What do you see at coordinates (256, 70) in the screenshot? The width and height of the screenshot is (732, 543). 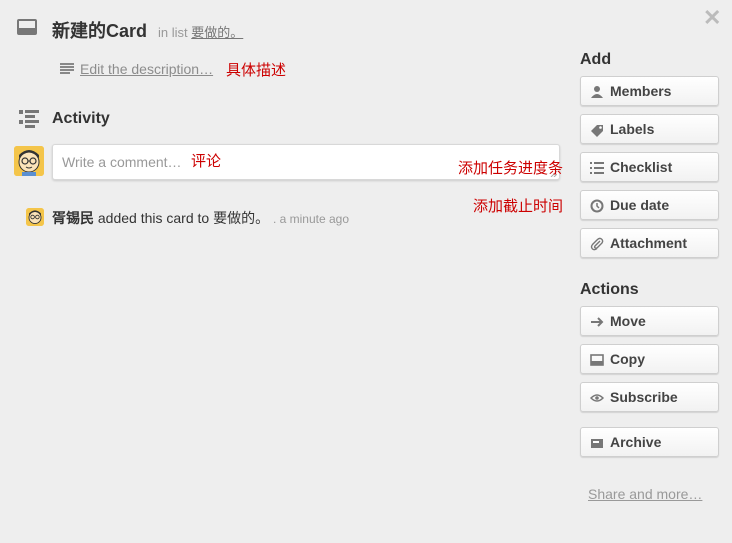 I see `description-note: 具体描述` at bounding box center [256, 70].